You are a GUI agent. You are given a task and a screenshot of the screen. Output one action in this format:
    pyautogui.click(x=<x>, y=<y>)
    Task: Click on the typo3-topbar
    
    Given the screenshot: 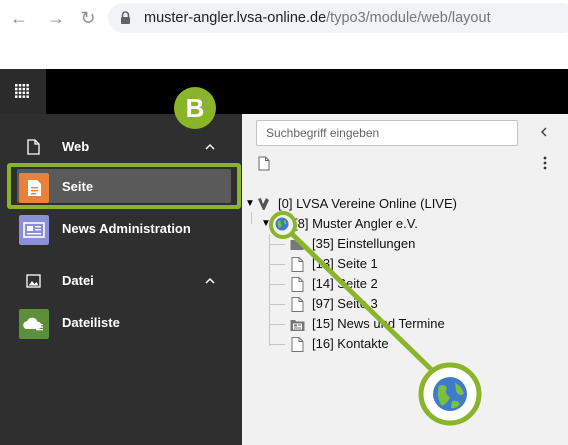 What is the action you would take?
    pyautogui.click(x=284, y=91)
    